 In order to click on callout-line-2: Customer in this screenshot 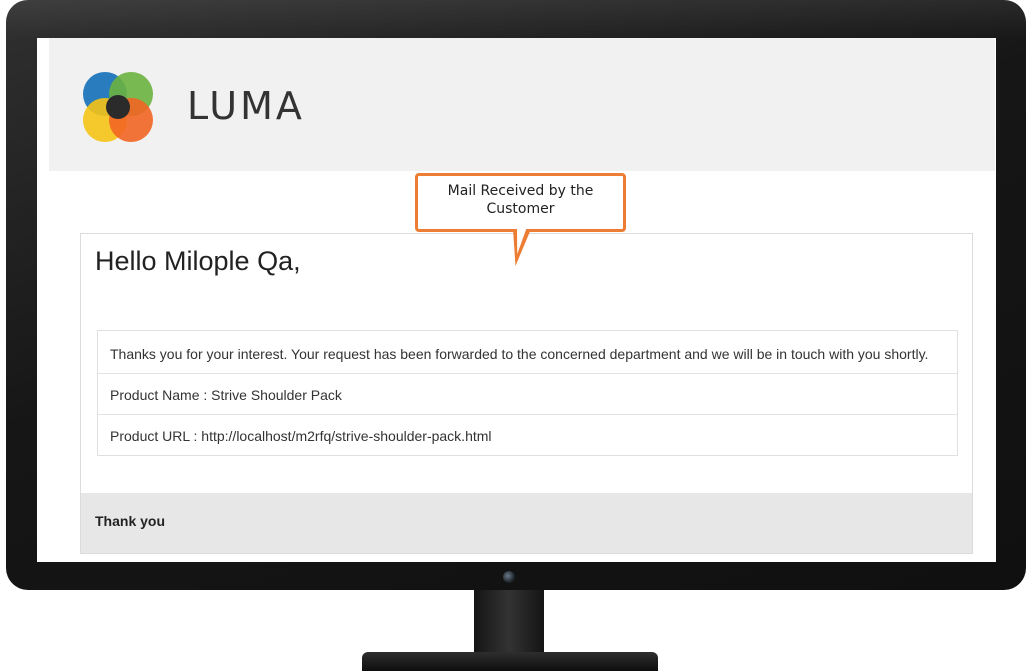, I will do `click(520, 209)`.